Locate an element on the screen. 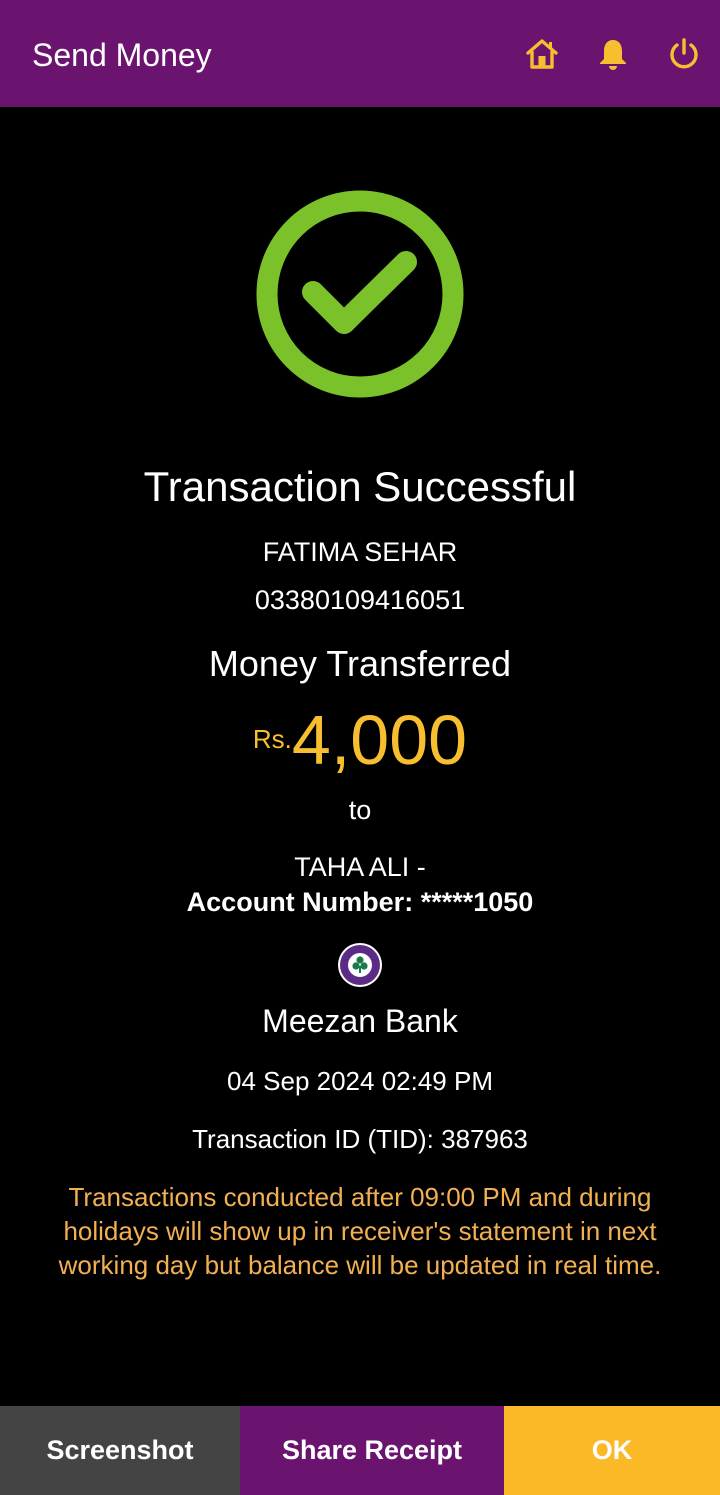 Image resolution: width=720 pixels, height=1495 pixels. sender-number: 03380109416051 is located at coordinates (360, 600).